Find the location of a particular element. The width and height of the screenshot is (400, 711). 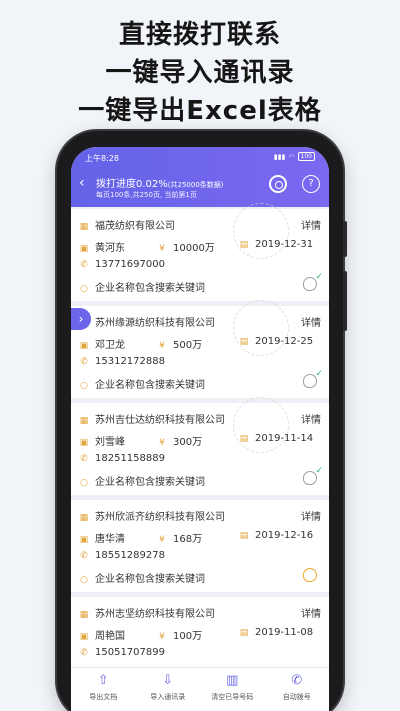

autodial-label: 自动拨号 is located at coordinates (296, 697).